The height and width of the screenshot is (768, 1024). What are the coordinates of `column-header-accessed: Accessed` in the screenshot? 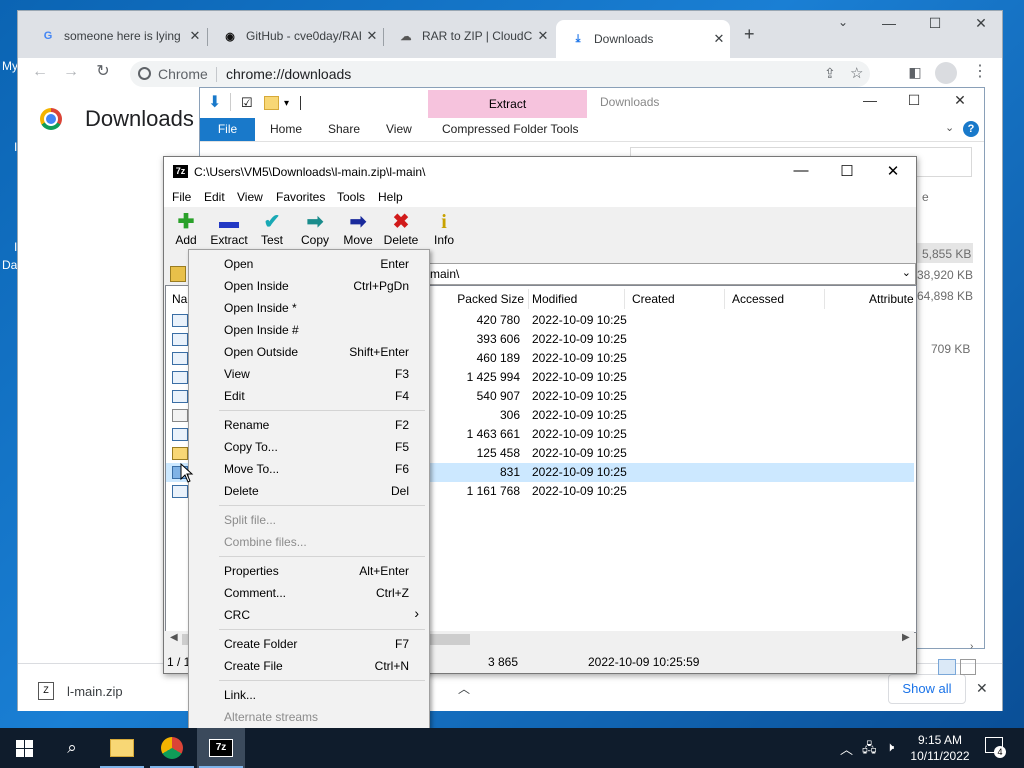 It's located at (778, 299).